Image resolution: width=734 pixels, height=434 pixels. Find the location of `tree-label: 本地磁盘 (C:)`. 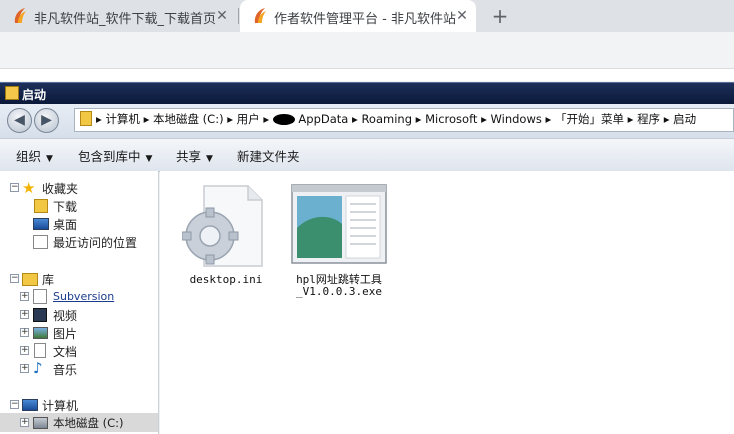

tree-label: 本地磁盘 (C:) is located at coordinates (88, 423).